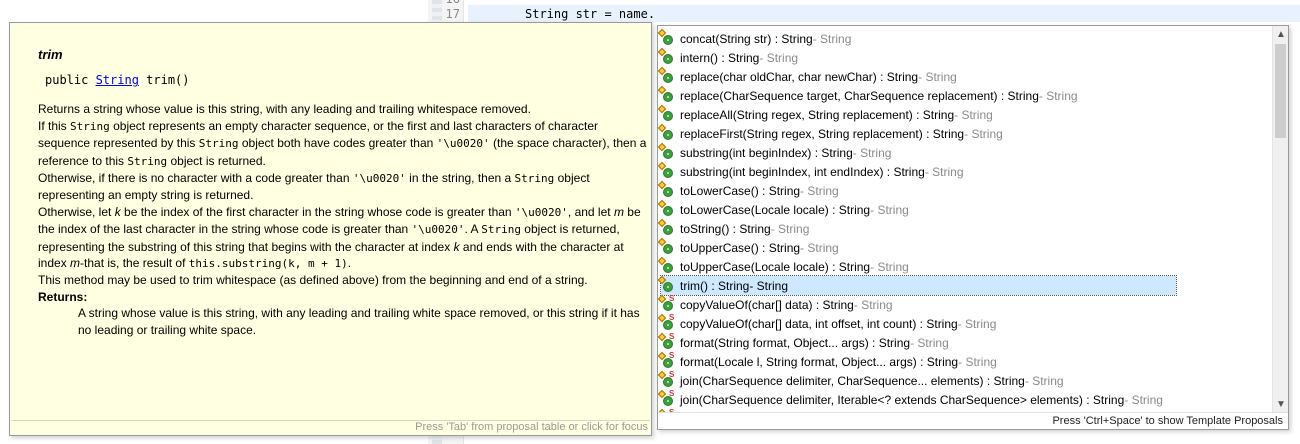 This screenshot has height=444, width=1300. I want to click on text: object both have codes greater than, so click(337, 143).